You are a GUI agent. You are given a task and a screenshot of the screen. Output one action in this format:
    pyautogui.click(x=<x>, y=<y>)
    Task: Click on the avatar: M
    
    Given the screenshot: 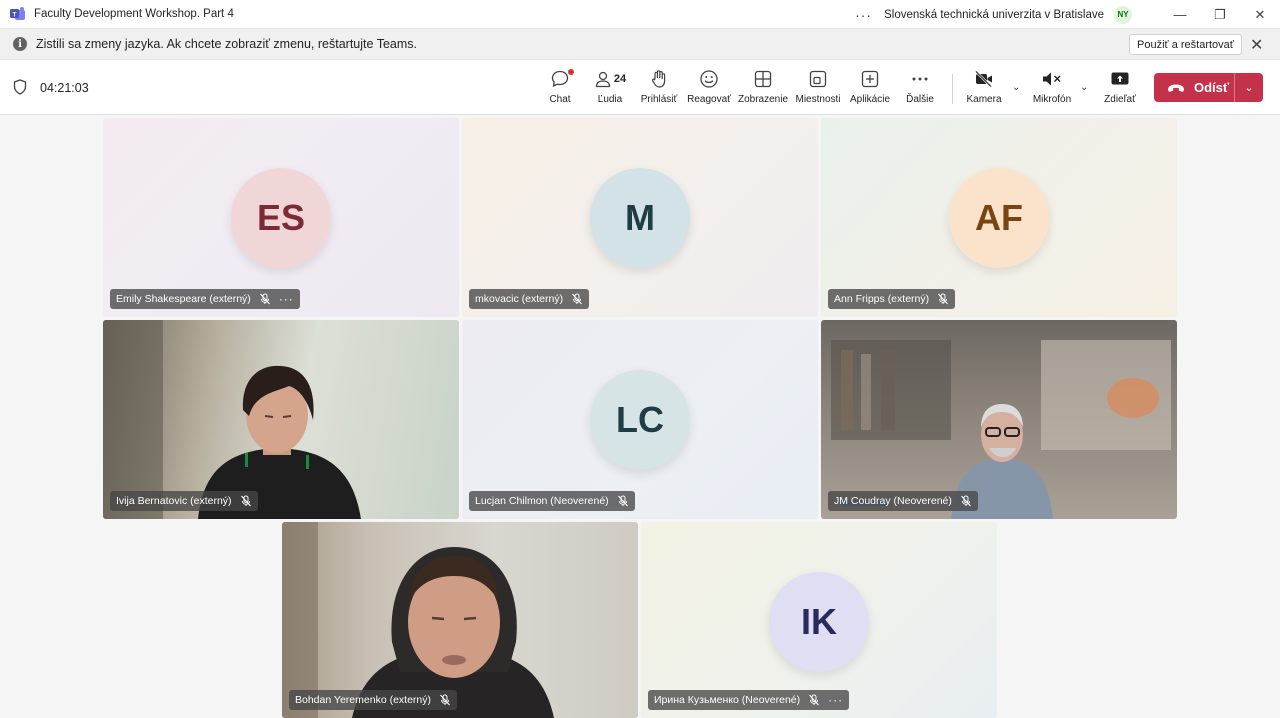 What is the action you would take?
    pyautogui.click(x=640, y=218)
    